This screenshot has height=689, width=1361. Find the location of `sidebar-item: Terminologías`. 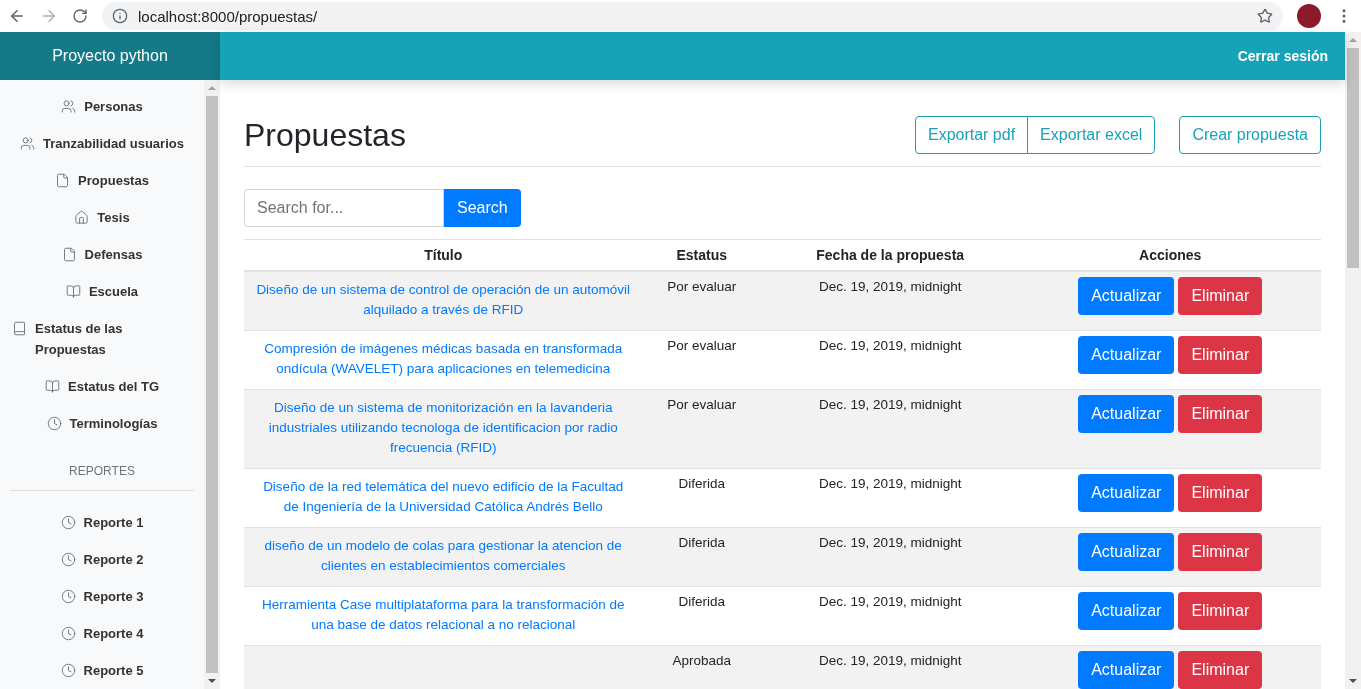

sidebar-item: Terminologías is located at coordinates (102, 423).